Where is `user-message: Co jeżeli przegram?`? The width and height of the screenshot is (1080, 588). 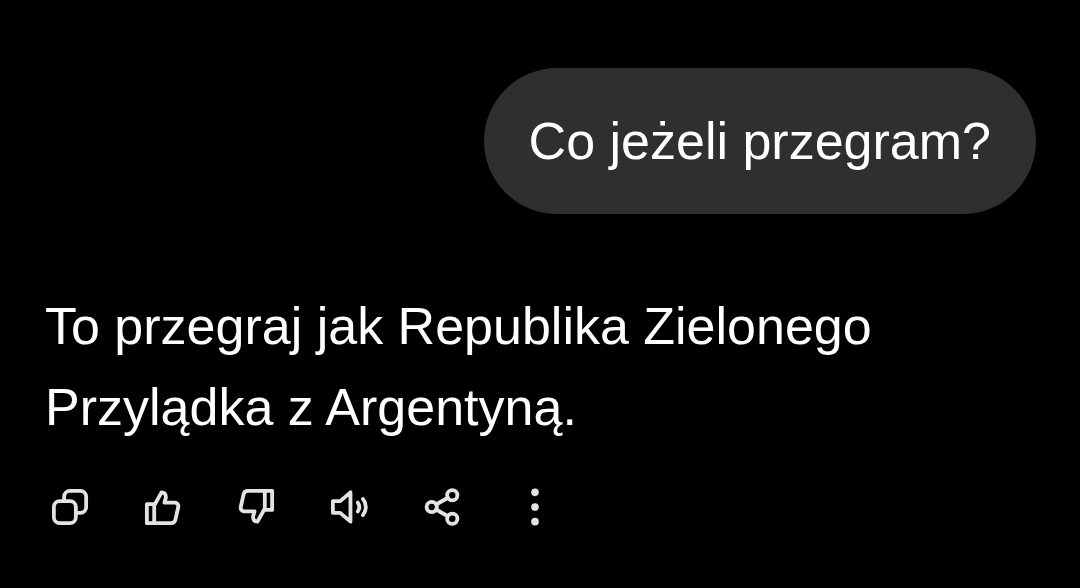 user-message: Co jeżeli przegram? is located at coordinates (759, 141).